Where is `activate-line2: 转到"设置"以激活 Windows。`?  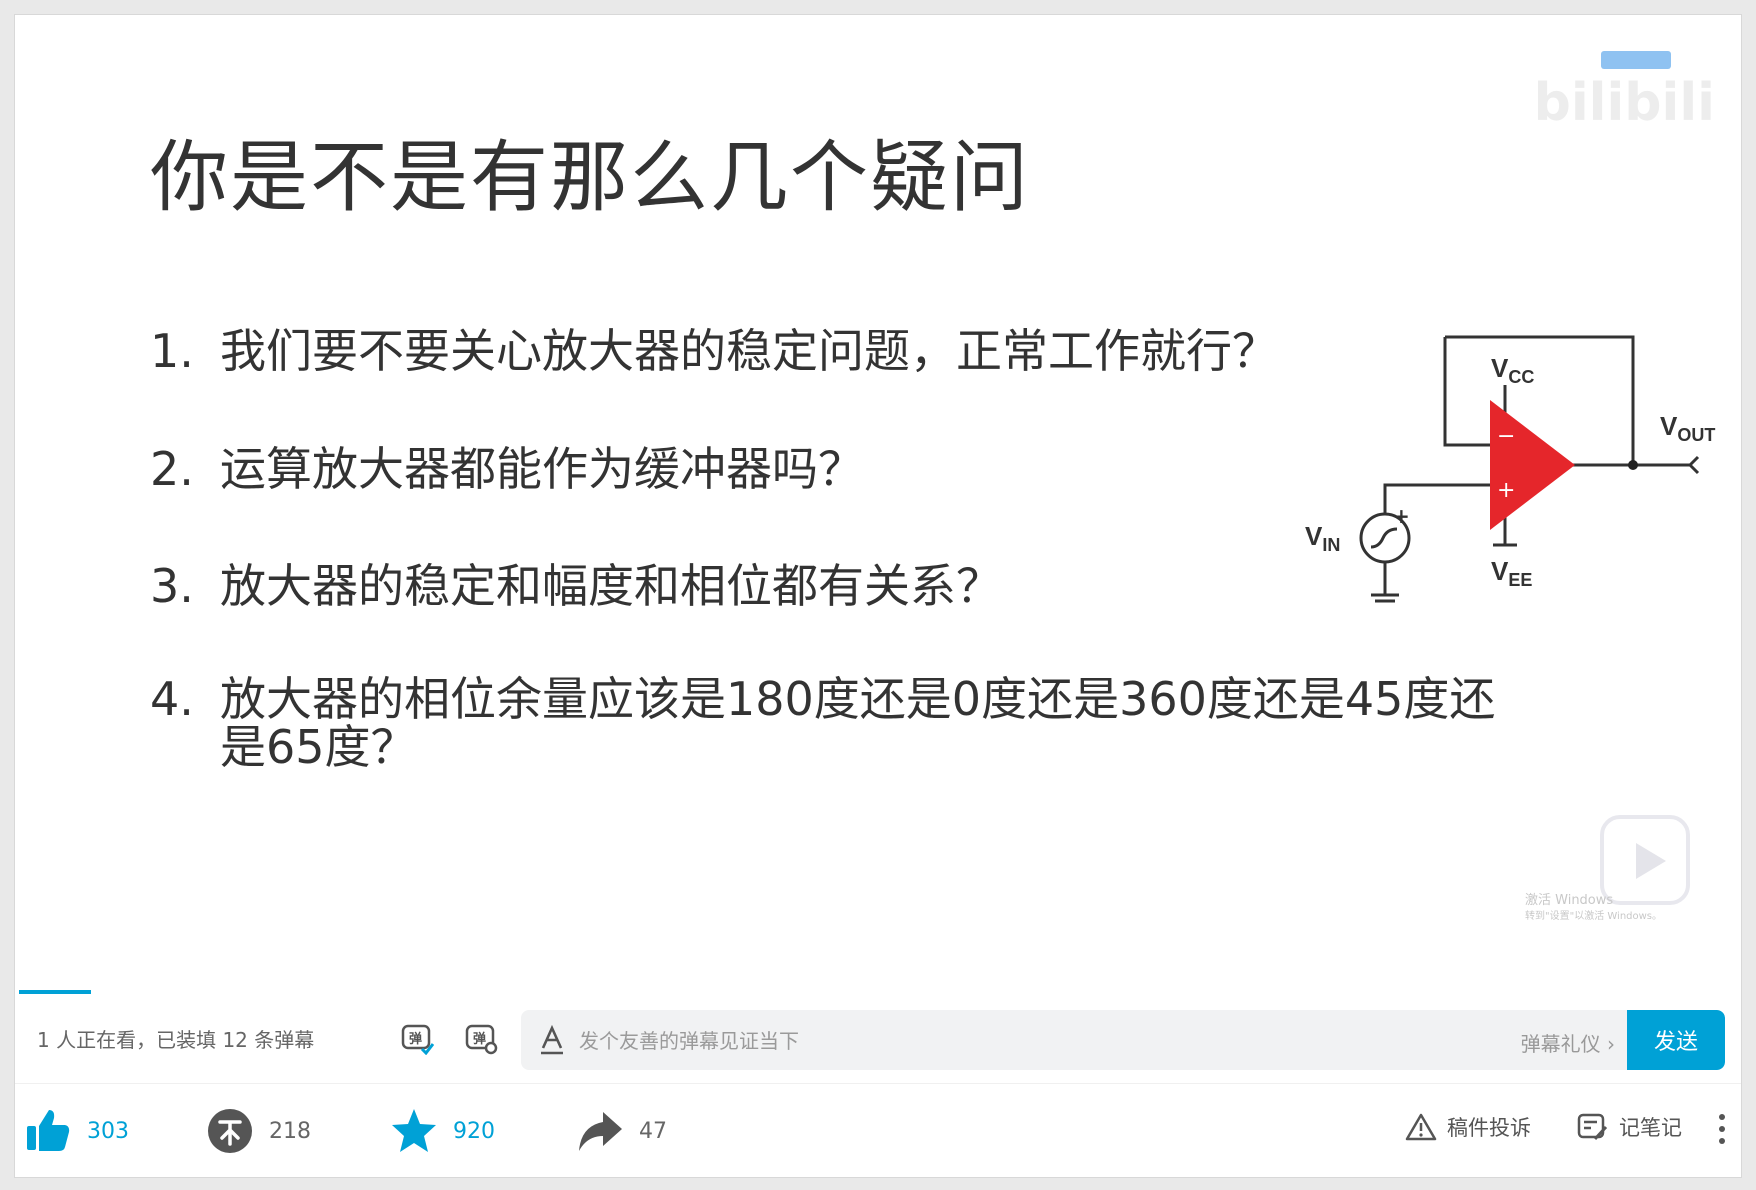 activate-line2: 转到"设置"以激活 Windows。 is located at coordinates (1594, 916).